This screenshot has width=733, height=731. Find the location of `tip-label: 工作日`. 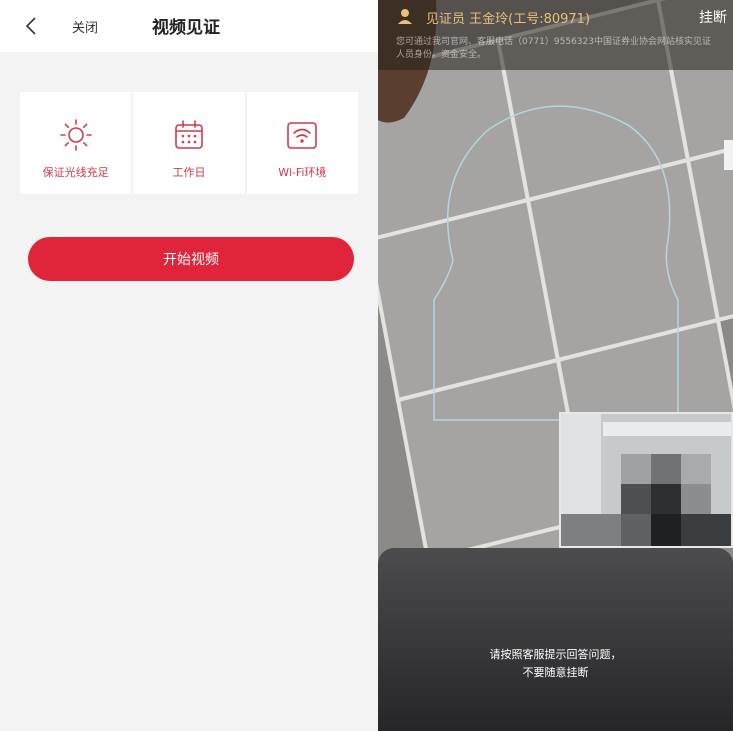

tip-label: 工作日 is located at coordinates (189, 172).